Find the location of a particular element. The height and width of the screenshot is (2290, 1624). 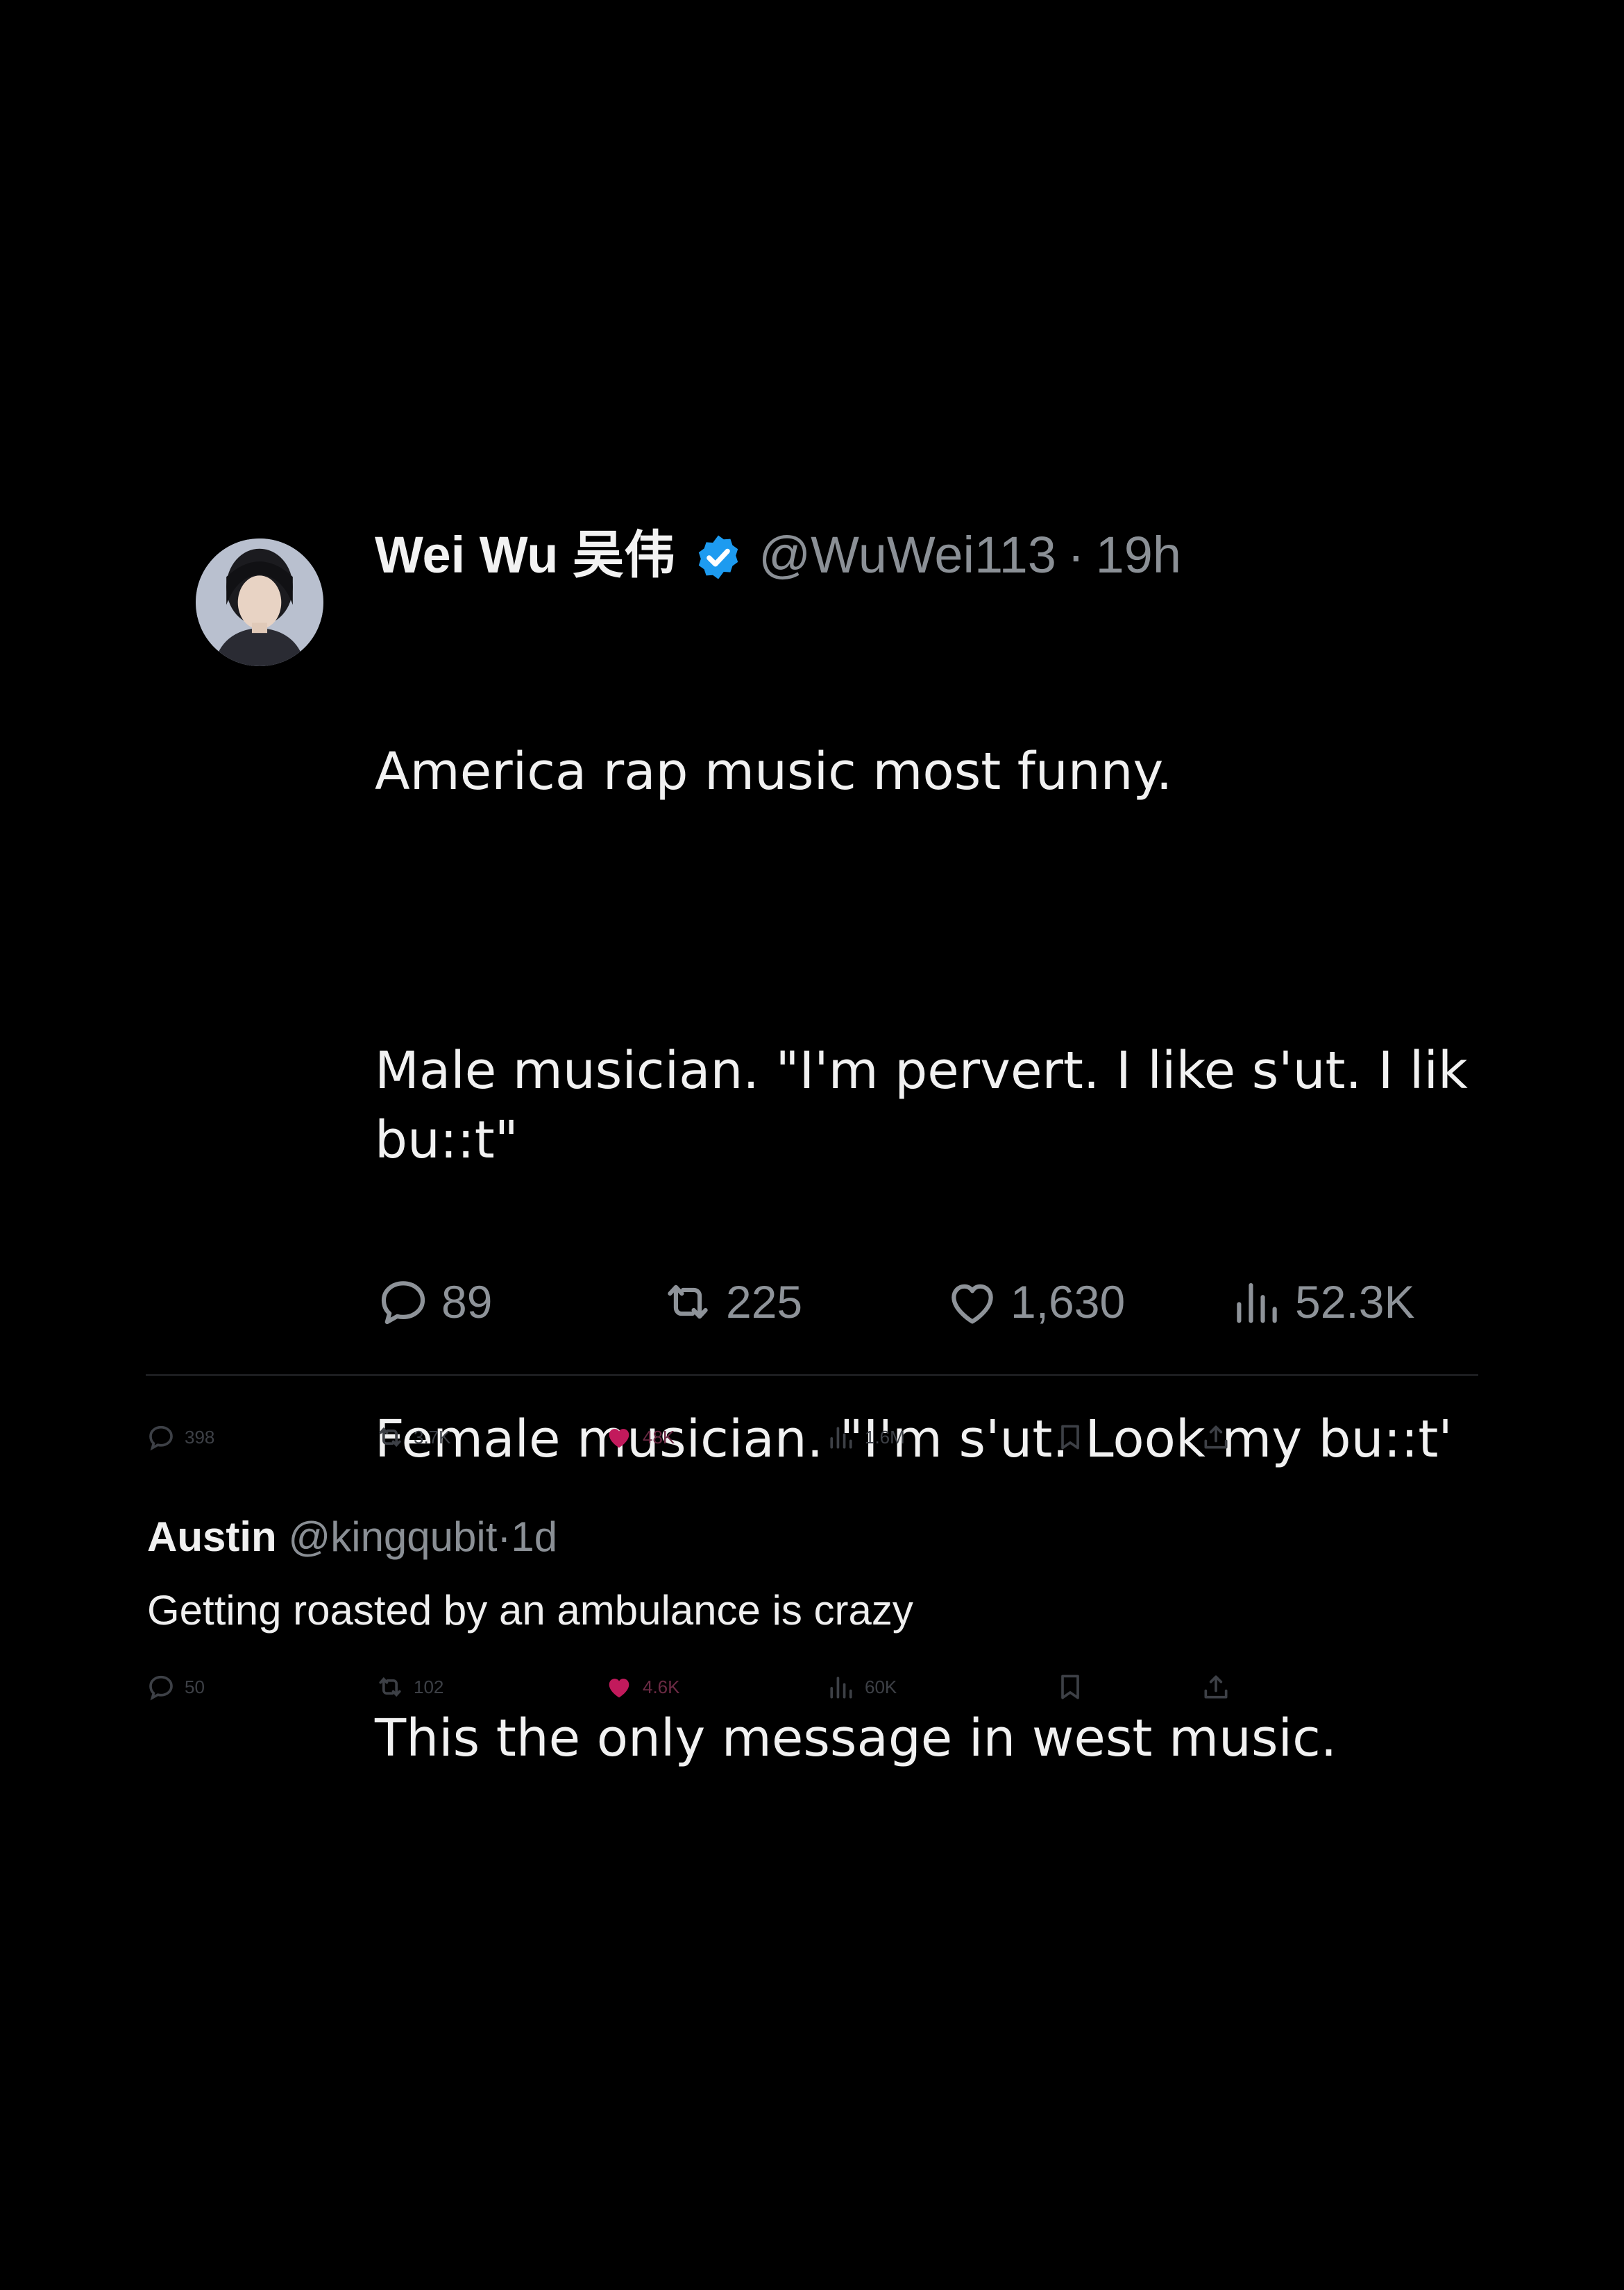

reply-count: 89 is located at coordinates (467, 1302).